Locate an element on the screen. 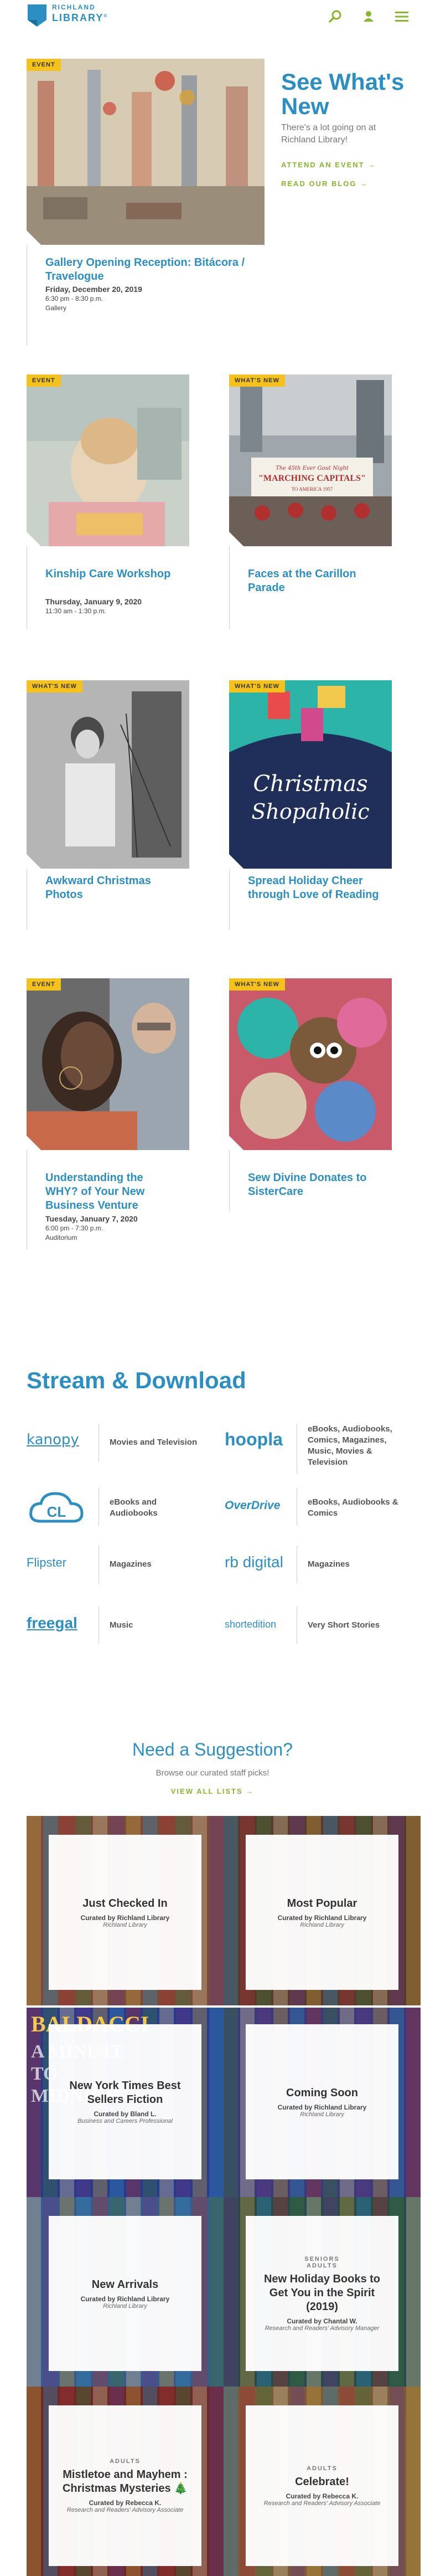 The image size is (425, 2576). card-location: Auditorium is located at coordinates (61, 1237).